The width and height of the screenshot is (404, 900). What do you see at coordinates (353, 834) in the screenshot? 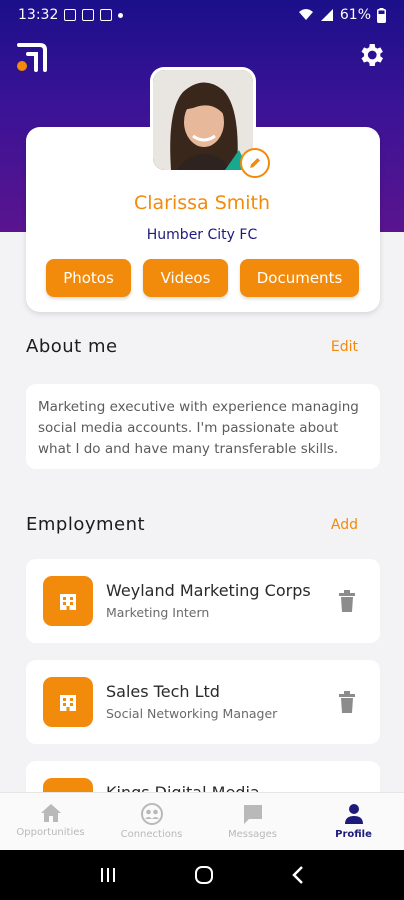
I see `nav-label: Profile` at bounding box center [353, 834].